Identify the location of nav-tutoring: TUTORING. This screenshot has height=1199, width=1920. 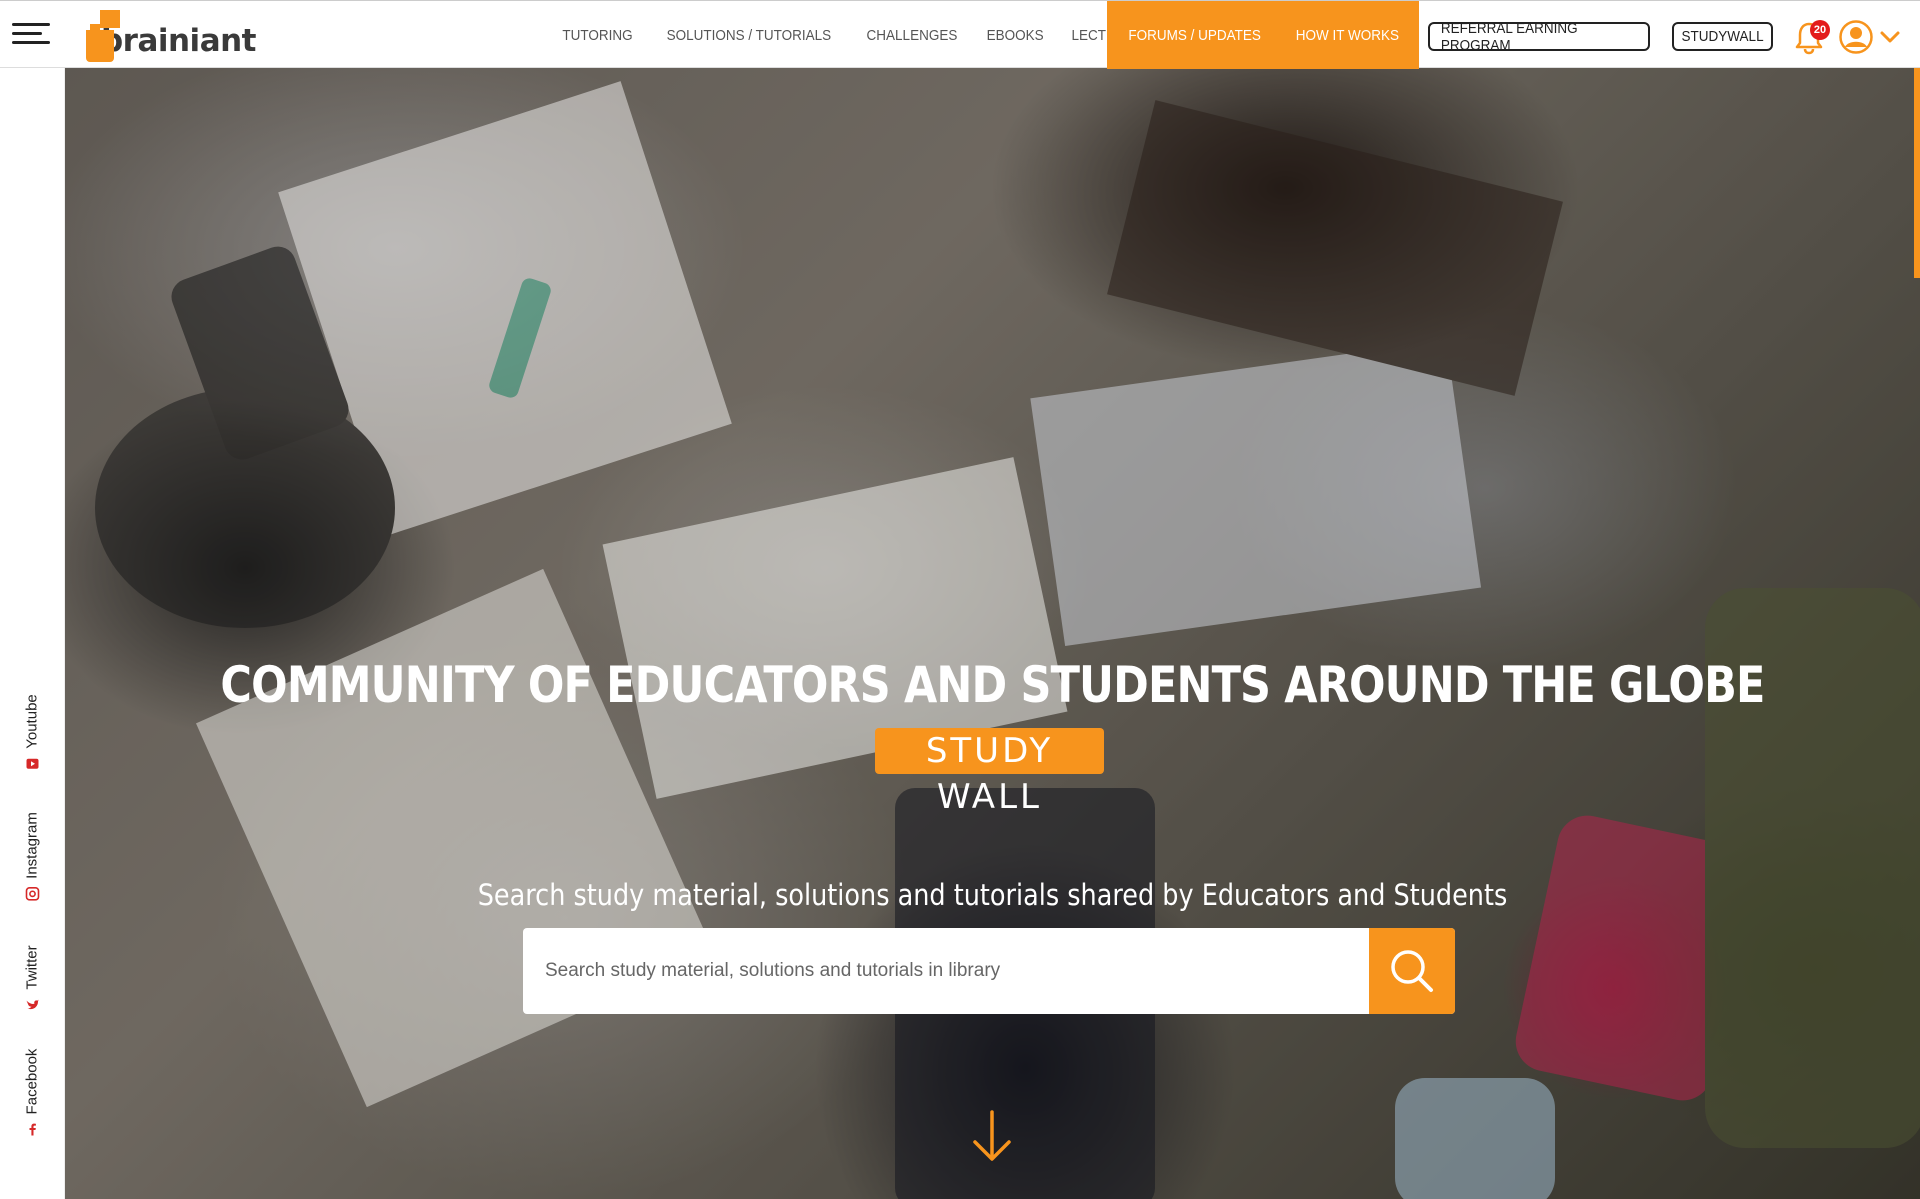
(597, 35).